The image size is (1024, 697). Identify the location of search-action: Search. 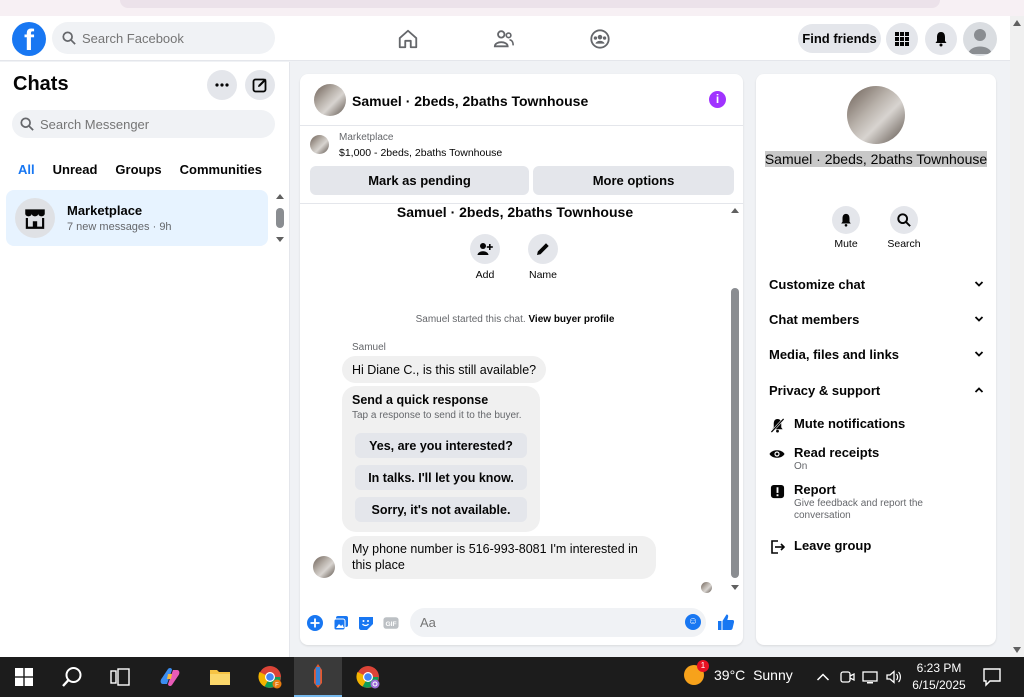
(904, 228).